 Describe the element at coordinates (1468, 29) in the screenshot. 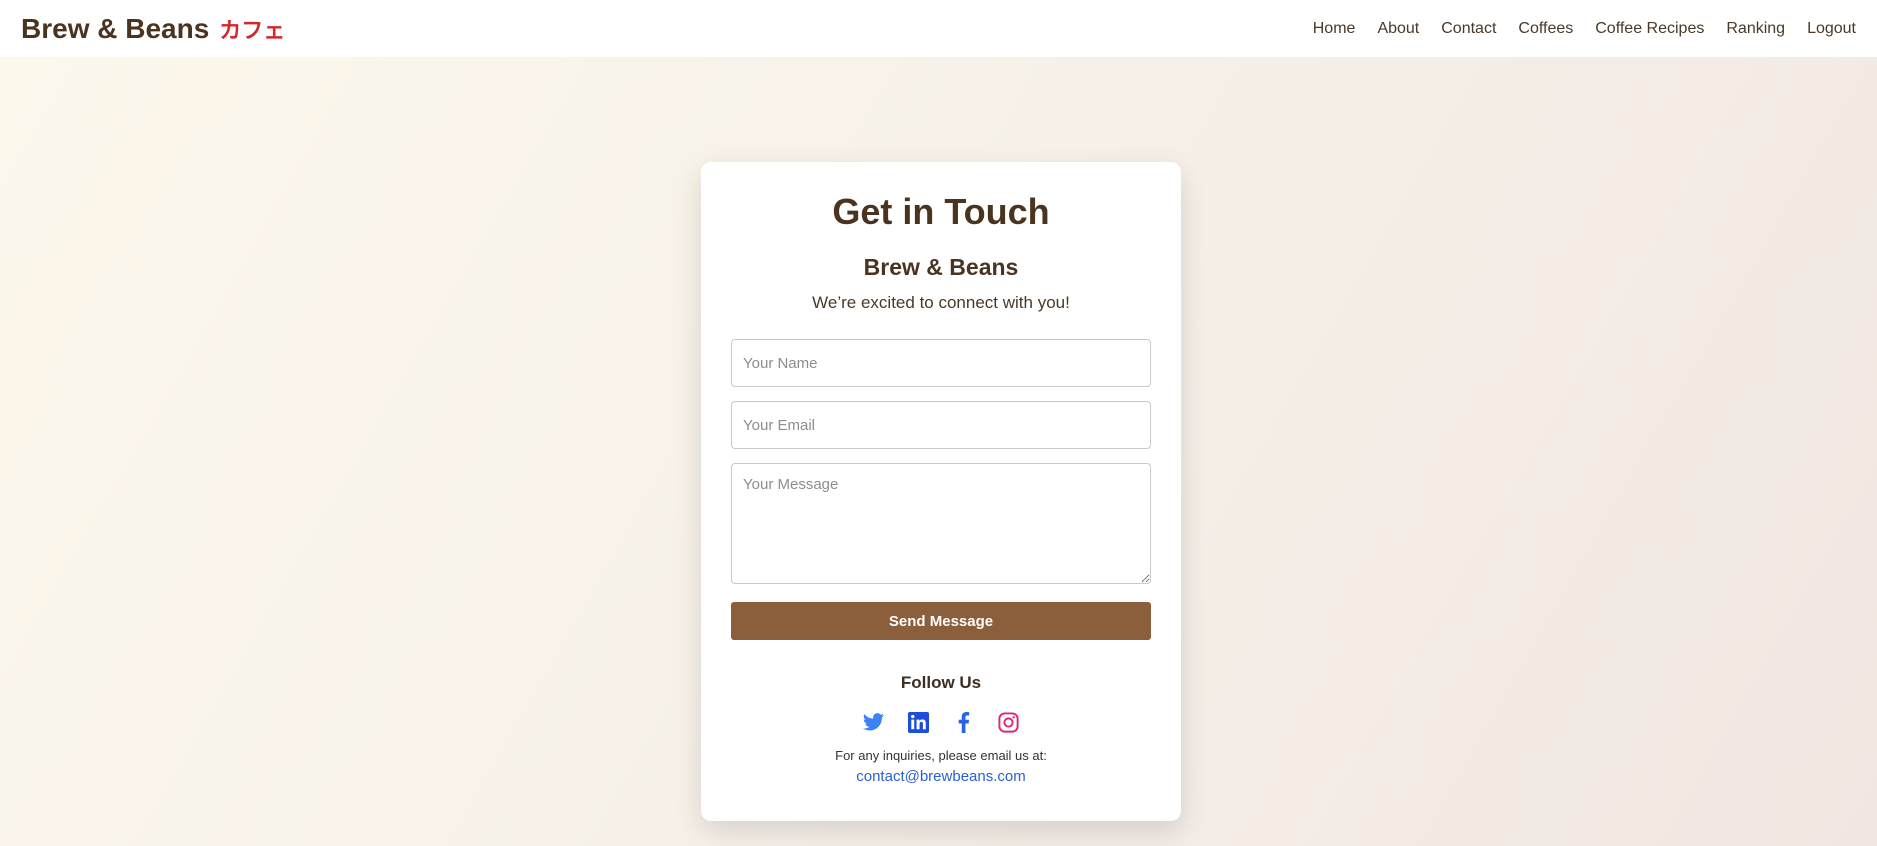

I see `nav-link-contact: Contact` at that location.